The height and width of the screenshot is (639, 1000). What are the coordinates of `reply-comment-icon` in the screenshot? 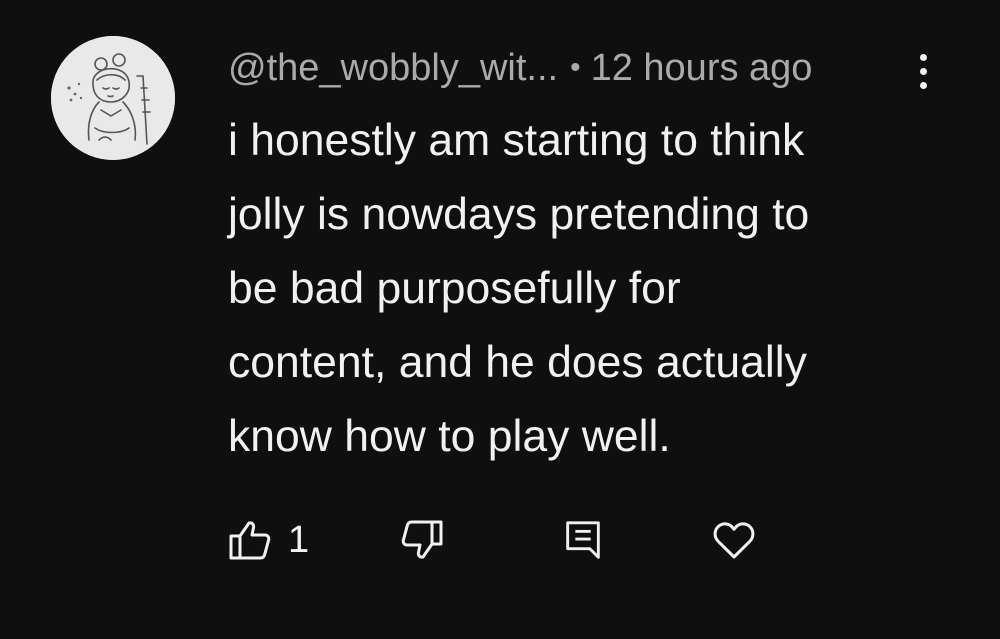 It's located at (583, 540).